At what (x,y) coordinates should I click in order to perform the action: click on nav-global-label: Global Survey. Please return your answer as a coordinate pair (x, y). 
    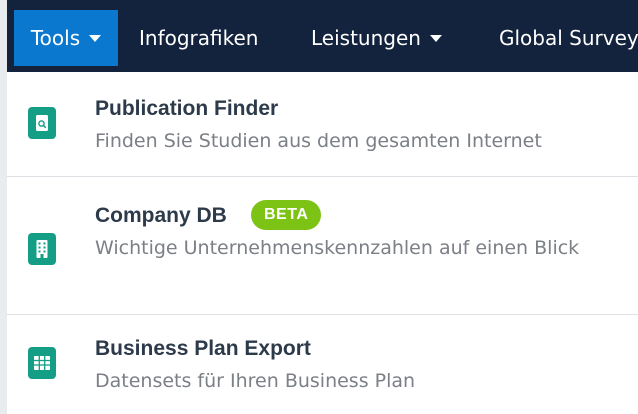
    Looking at the image, I should click on (568, 38).